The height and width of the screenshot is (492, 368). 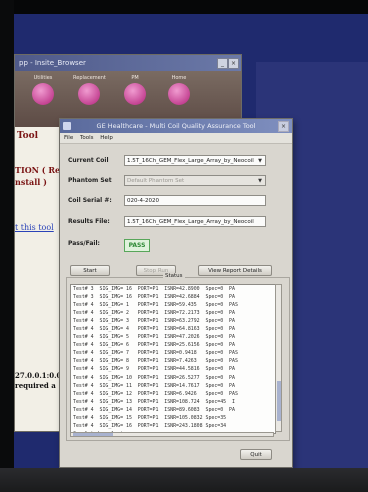 I want to click on browser-text: TION ( Re, so click(x=38, y=170).